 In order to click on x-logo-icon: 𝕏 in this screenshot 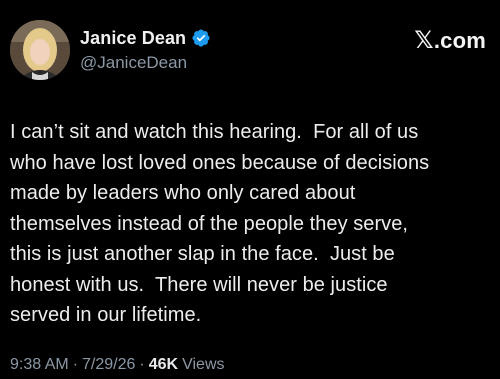, I will do `click(424, 40)`.